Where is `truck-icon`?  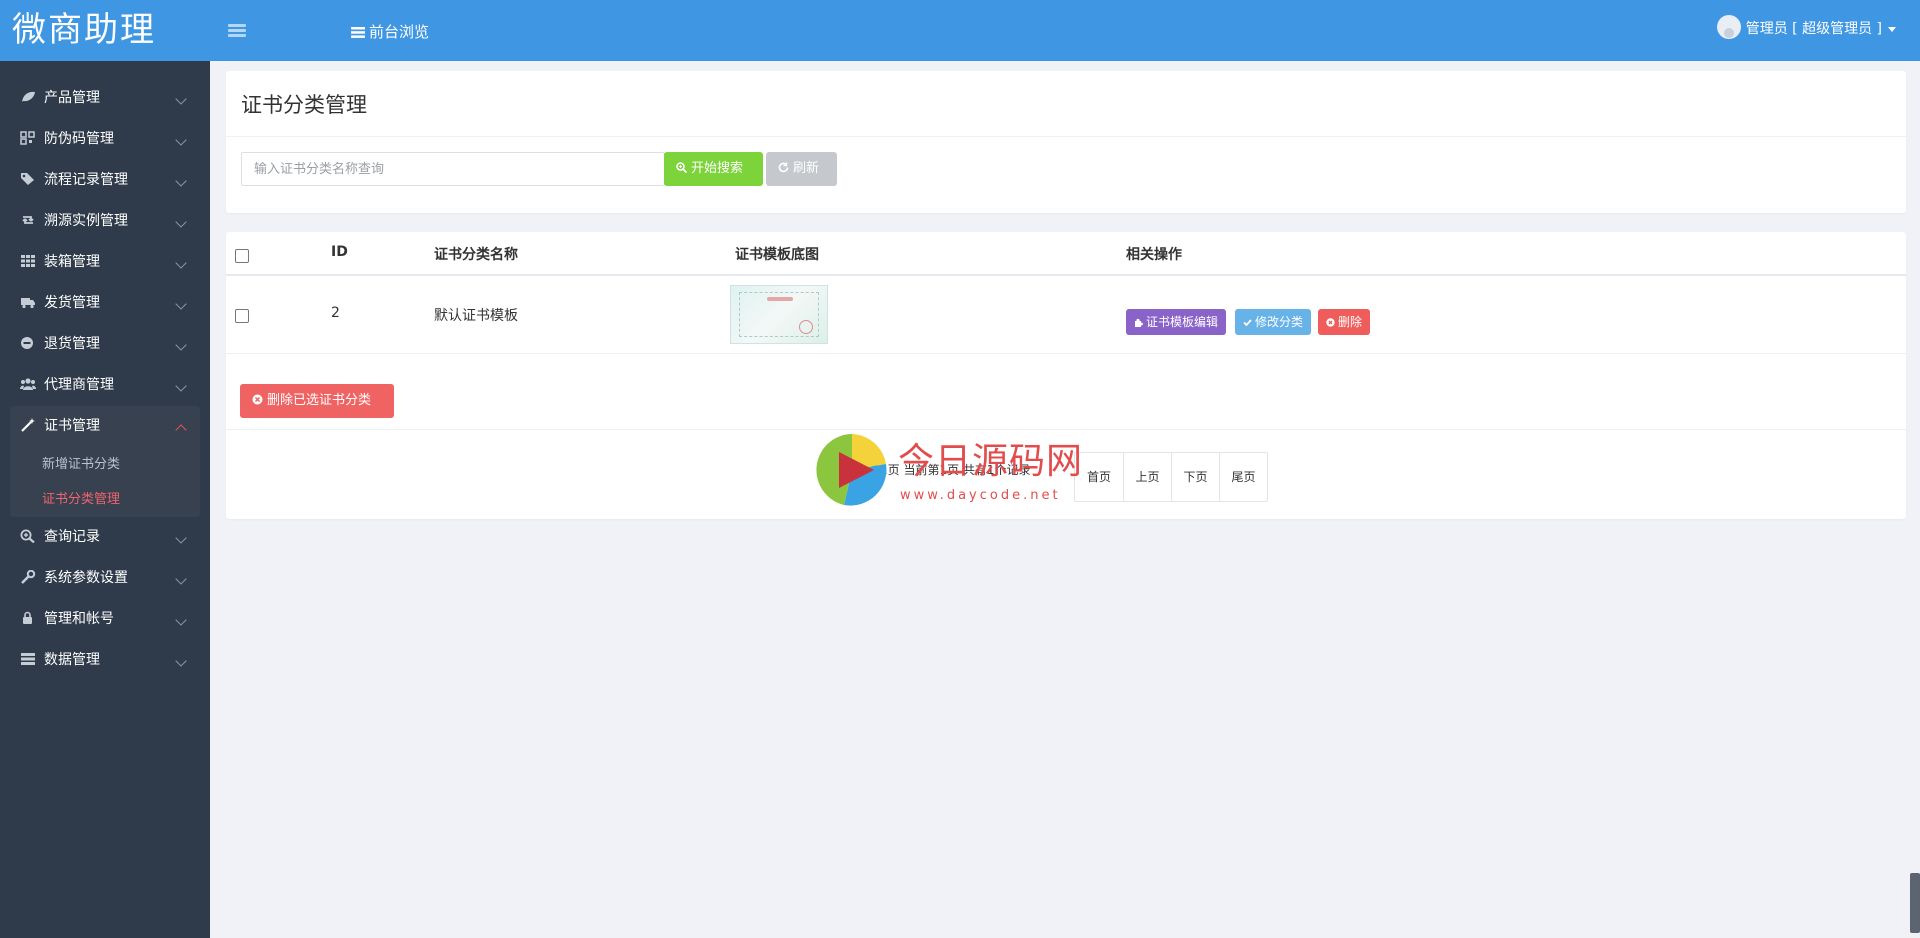
truck-icon is located at coordinates (28, 303).